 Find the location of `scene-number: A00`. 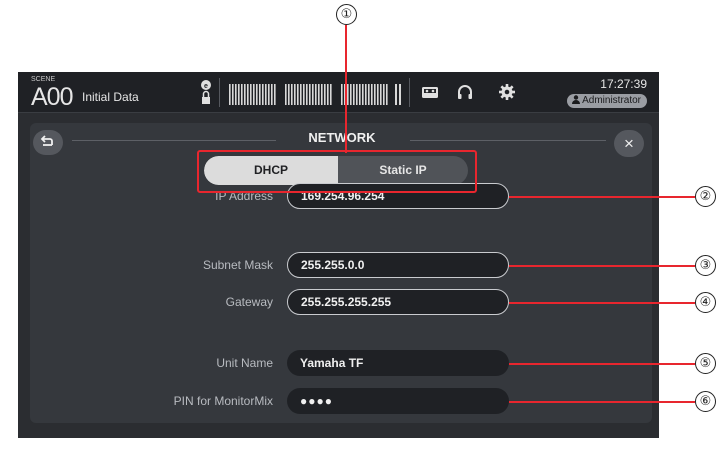

scene-number: A00 is located at coordinates (52, 97).